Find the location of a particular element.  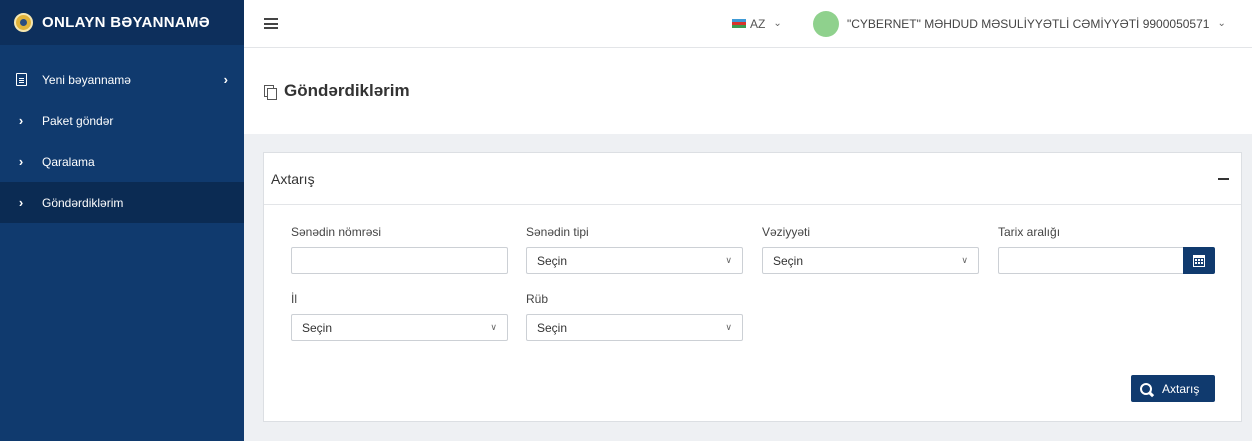

status-select: Seçin ∨ is located at coordinates (870, 260).